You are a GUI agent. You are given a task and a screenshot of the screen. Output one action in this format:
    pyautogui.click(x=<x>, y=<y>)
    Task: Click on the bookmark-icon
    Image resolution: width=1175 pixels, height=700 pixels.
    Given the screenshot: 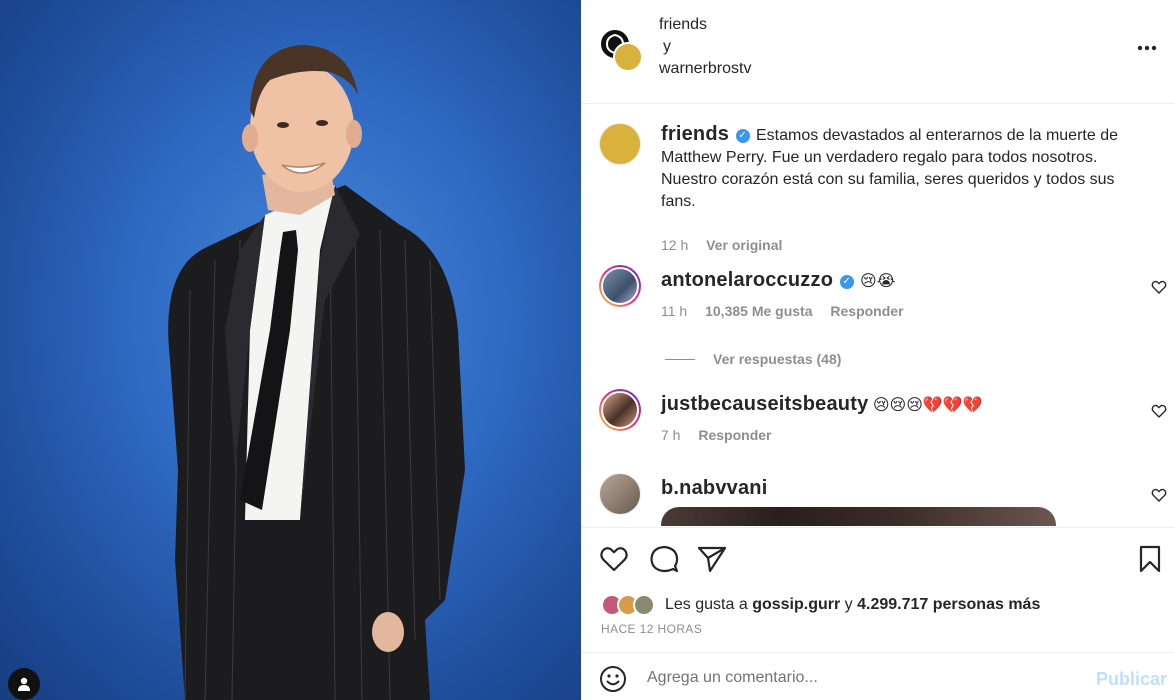 What is the action you would take?
    pyautogui.click(x=1150, y=559)
    